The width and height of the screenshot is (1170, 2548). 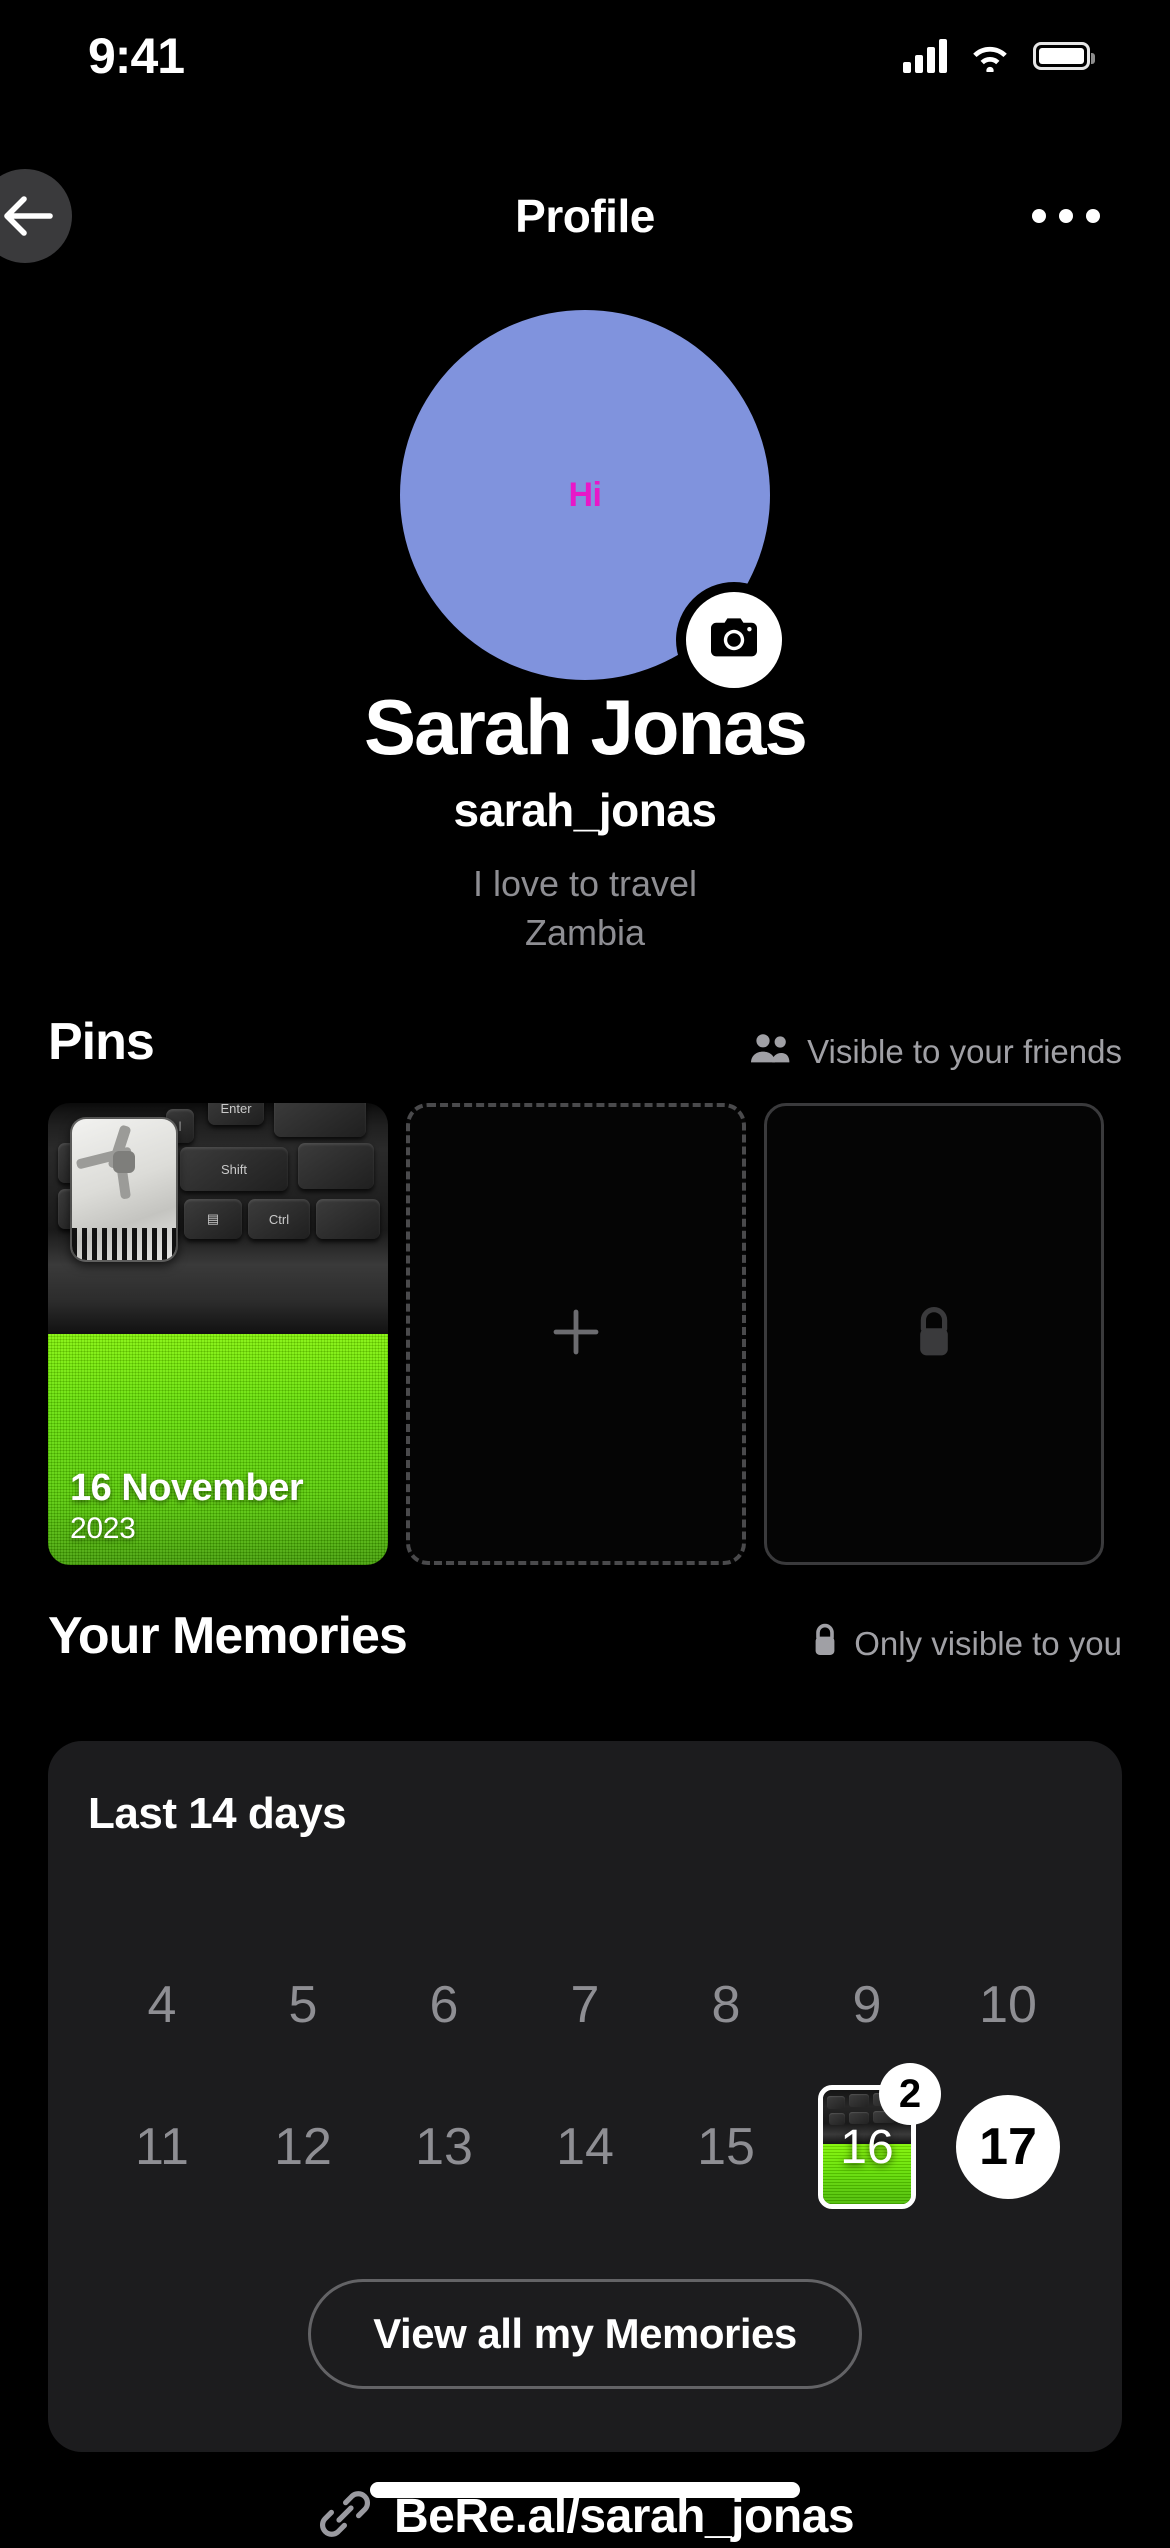 I want to click on calendar-row-1: 4 5 6 7 8 9 10, so click(x=585, y=2005).